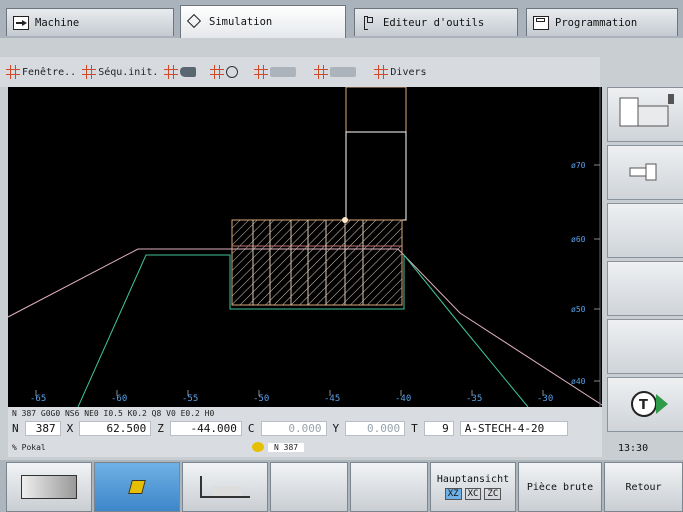 This screenshot has width=683, height=512. Describe the element at coordinates (15, 428) in the screenshot. I see `n-label: N` at that location.